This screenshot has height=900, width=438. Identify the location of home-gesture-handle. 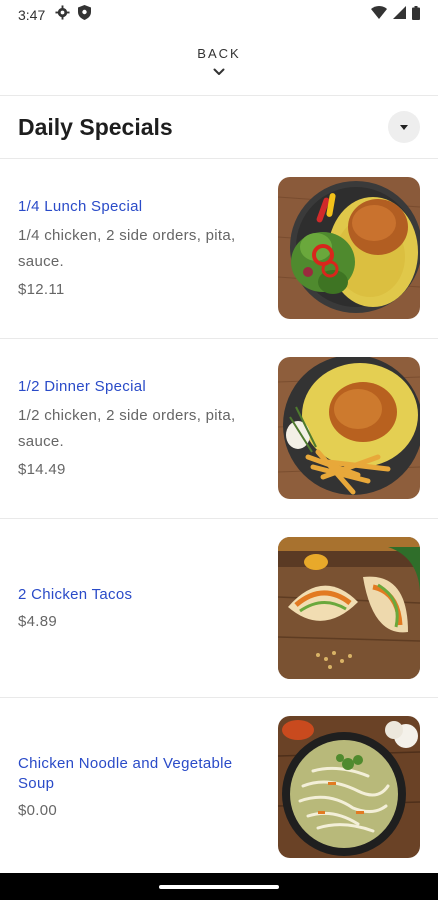
(219, 887).